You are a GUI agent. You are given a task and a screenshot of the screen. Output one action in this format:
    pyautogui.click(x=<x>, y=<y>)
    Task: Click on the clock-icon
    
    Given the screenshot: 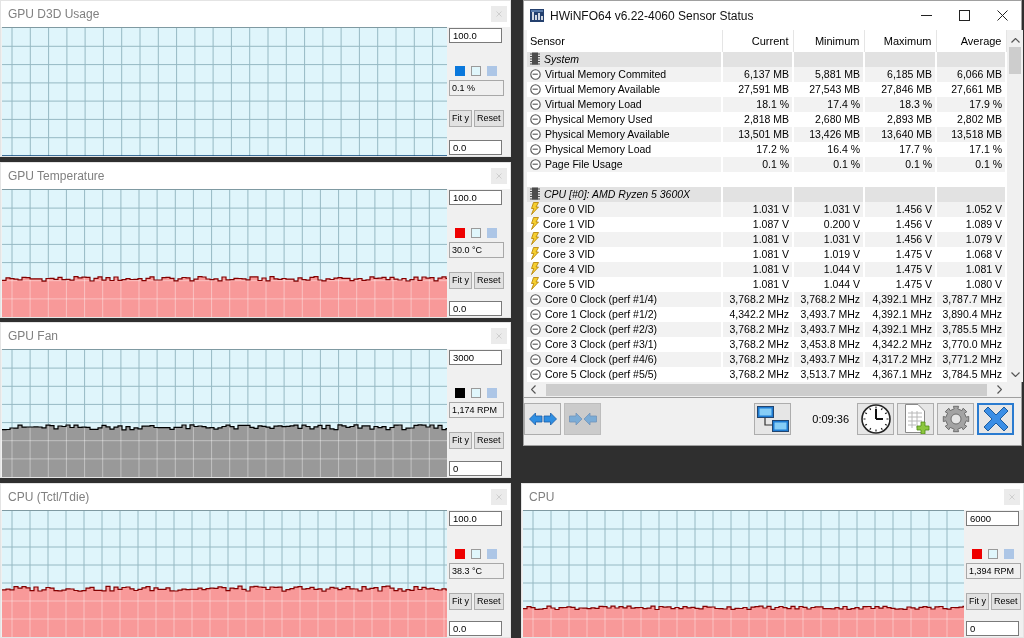 What is the action you would take?
    pyautogui.click(x=875, y=419)
    